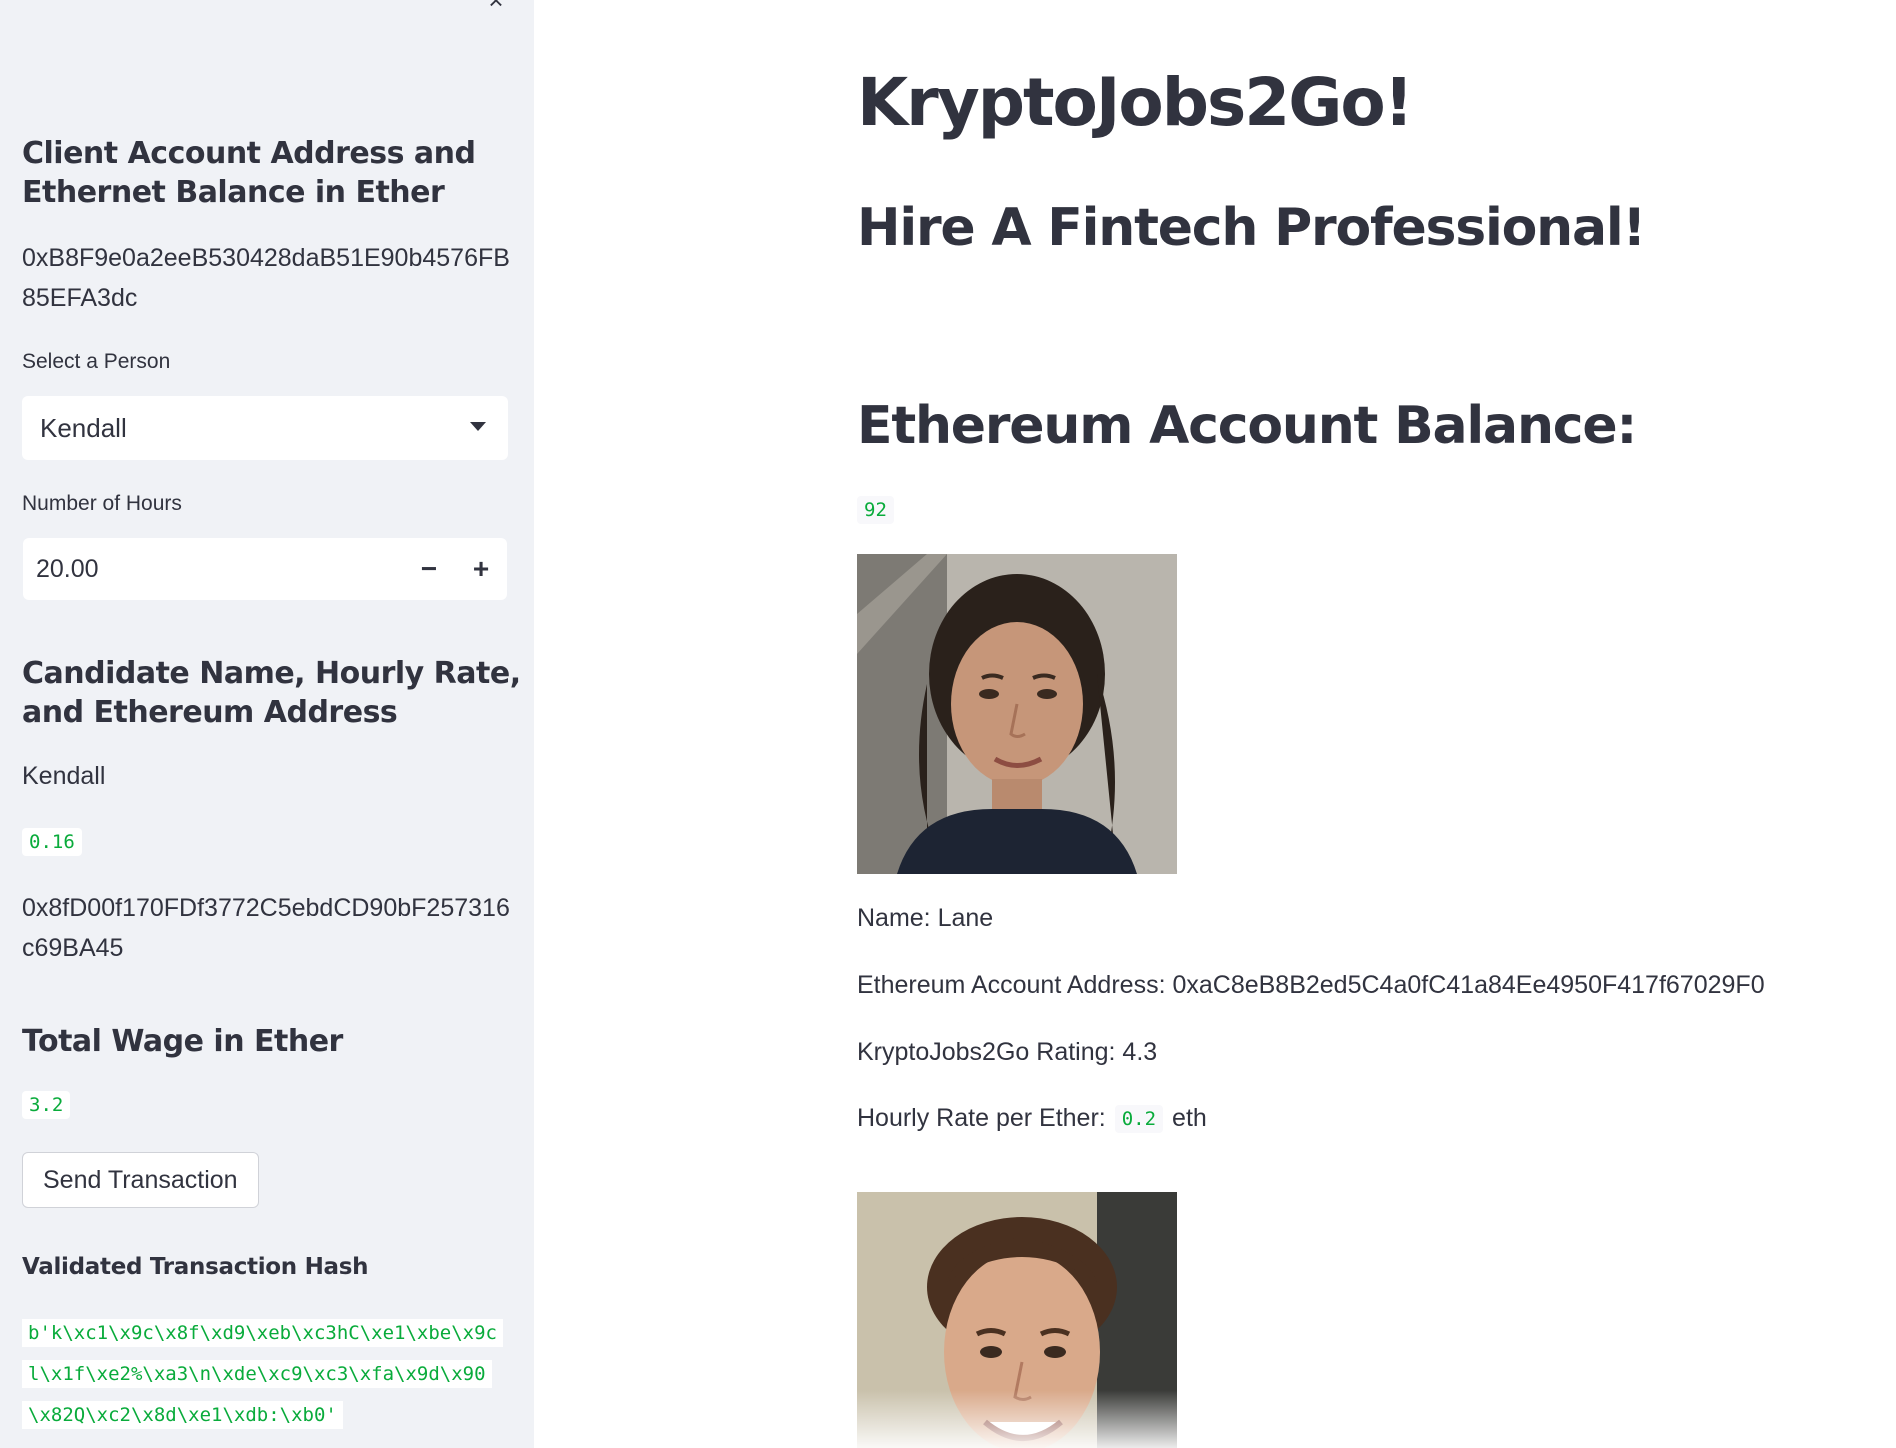  What do you see at coordinates (1135, 102) in the screenshot?
I see `page-title: KryptoJobs2Go!` at bounding box center [1135, 102].